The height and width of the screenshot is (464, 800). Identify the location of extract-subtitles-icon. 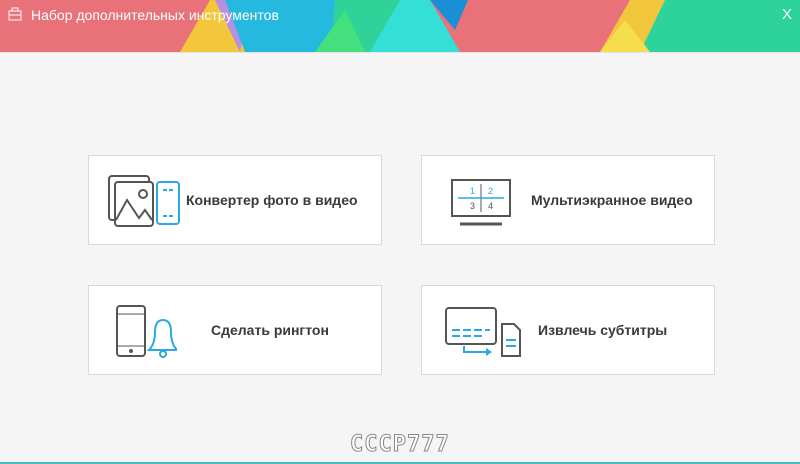
(483, 332).